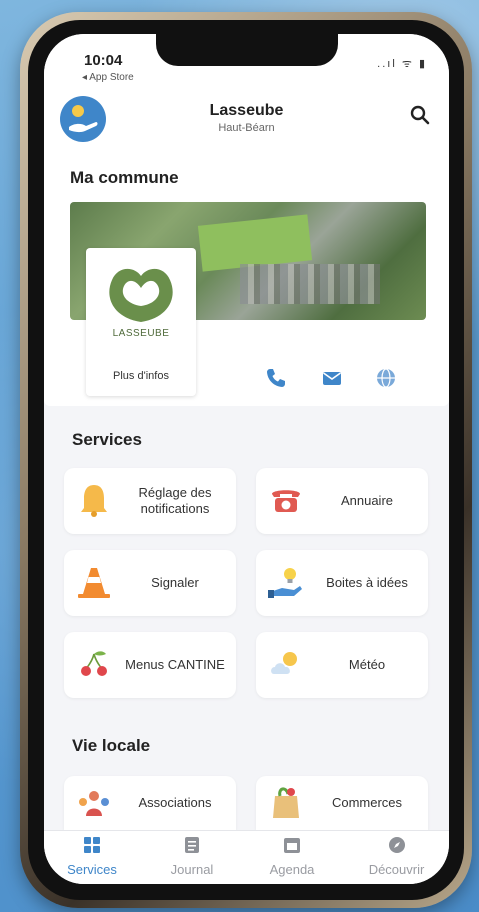 This screenshot has width=479, height=912. What do you see at coordinates (94, 583) in the screenshot?
I see `traffic-cone-icon` at bounding box center [94, 583].